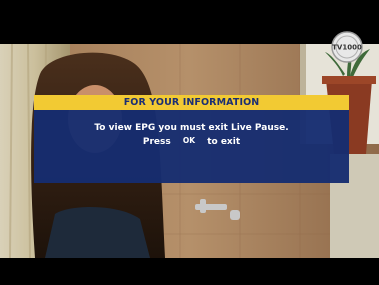  I want to click on dialog-message: To view EPG you must exit Live Pause., so click(191, 128).